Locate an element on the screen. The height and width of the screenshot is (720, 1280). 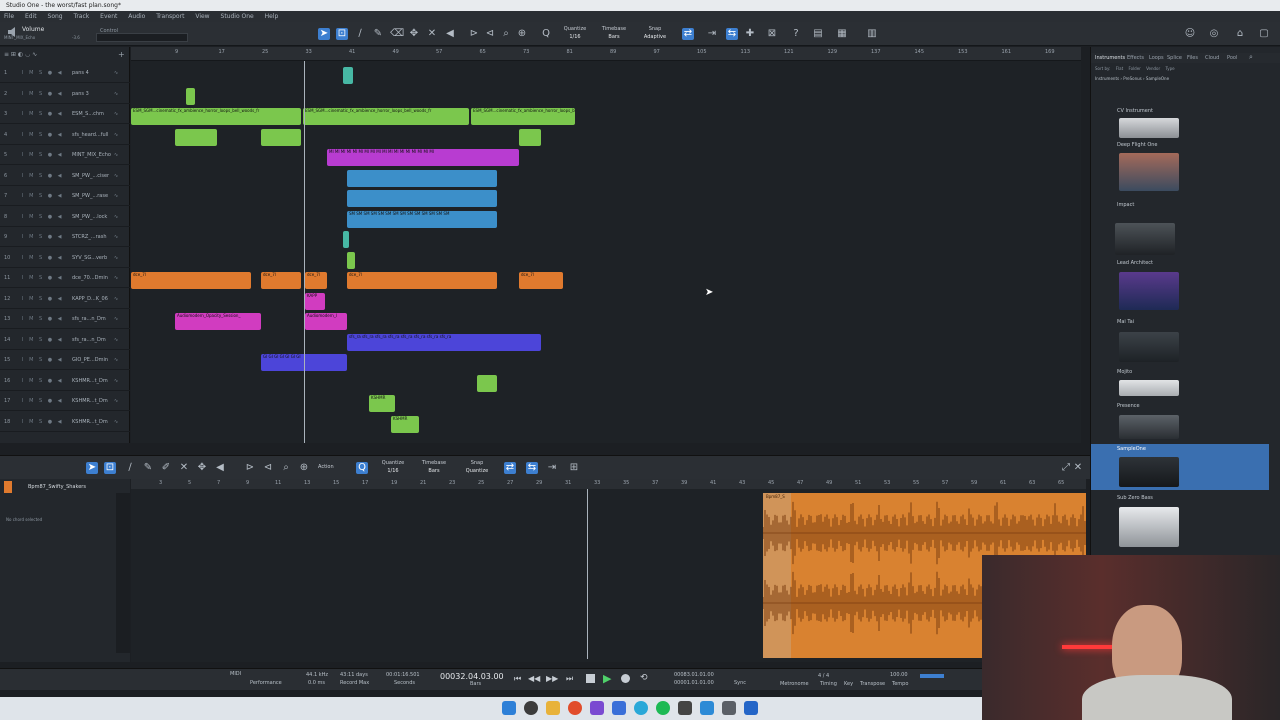
editor-pencil-icon: ✎ is located at coordinates (148, 468).